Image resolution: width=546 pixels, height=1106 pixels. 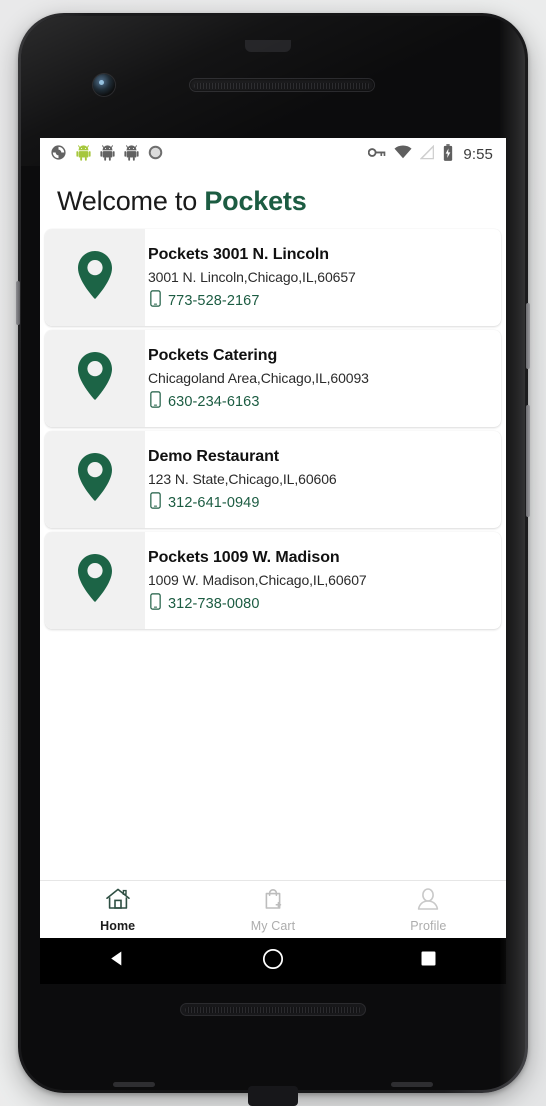 What do you see at coordinates (214, 301) in the screenshot?
I see `location-phone: 773-528-2167` at bounding box center [214, 301].